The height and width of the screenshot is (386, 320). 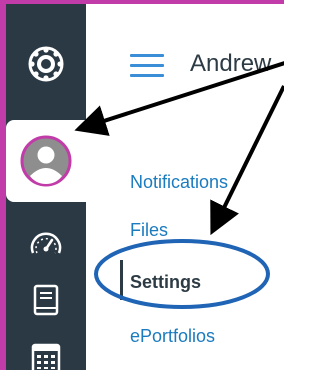 I want to click on rail-item-logo, so click(x=46, y=64).